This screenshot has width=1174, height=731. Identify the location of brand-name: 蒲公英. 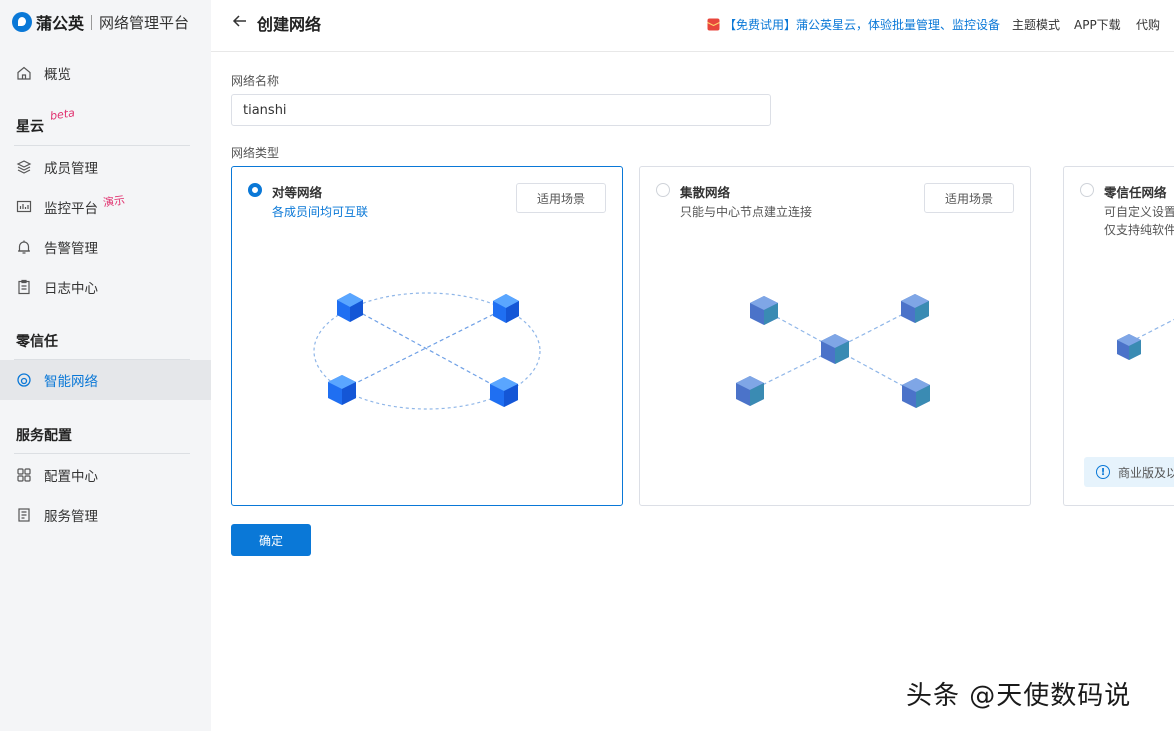
(60, 23).